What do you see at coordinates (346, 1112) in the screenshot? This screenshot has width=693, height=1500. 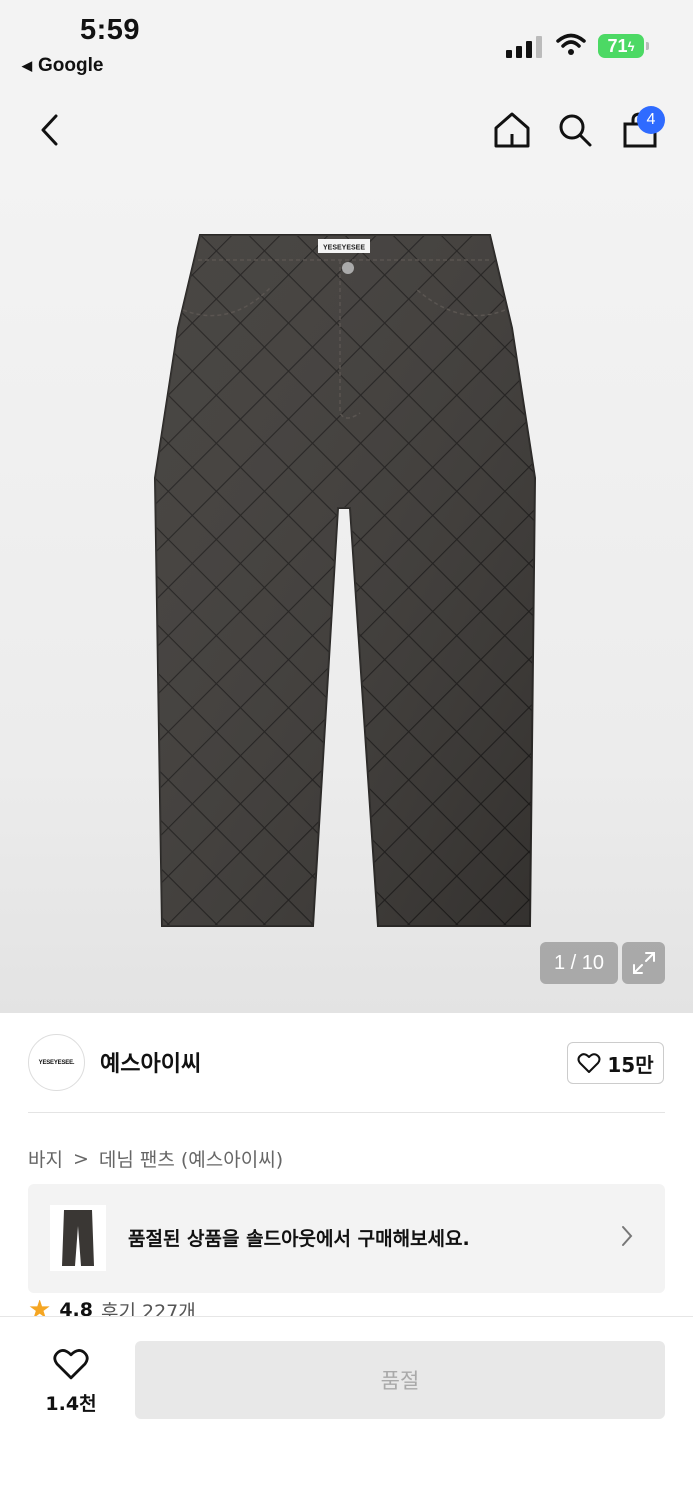 I see `divider` at bounding box center [346, 1112].